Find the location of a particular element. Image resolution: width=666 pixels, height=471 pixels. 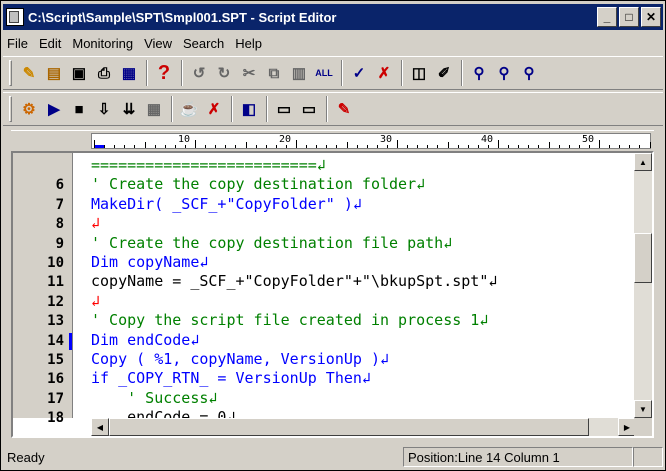

menu-monitoring: Monitoring is located at coordinates (102, 43).